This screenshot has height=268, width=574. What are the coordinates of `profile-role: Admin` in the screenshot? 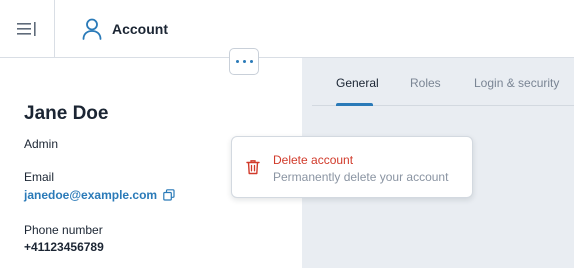 It's located at (41, 144).